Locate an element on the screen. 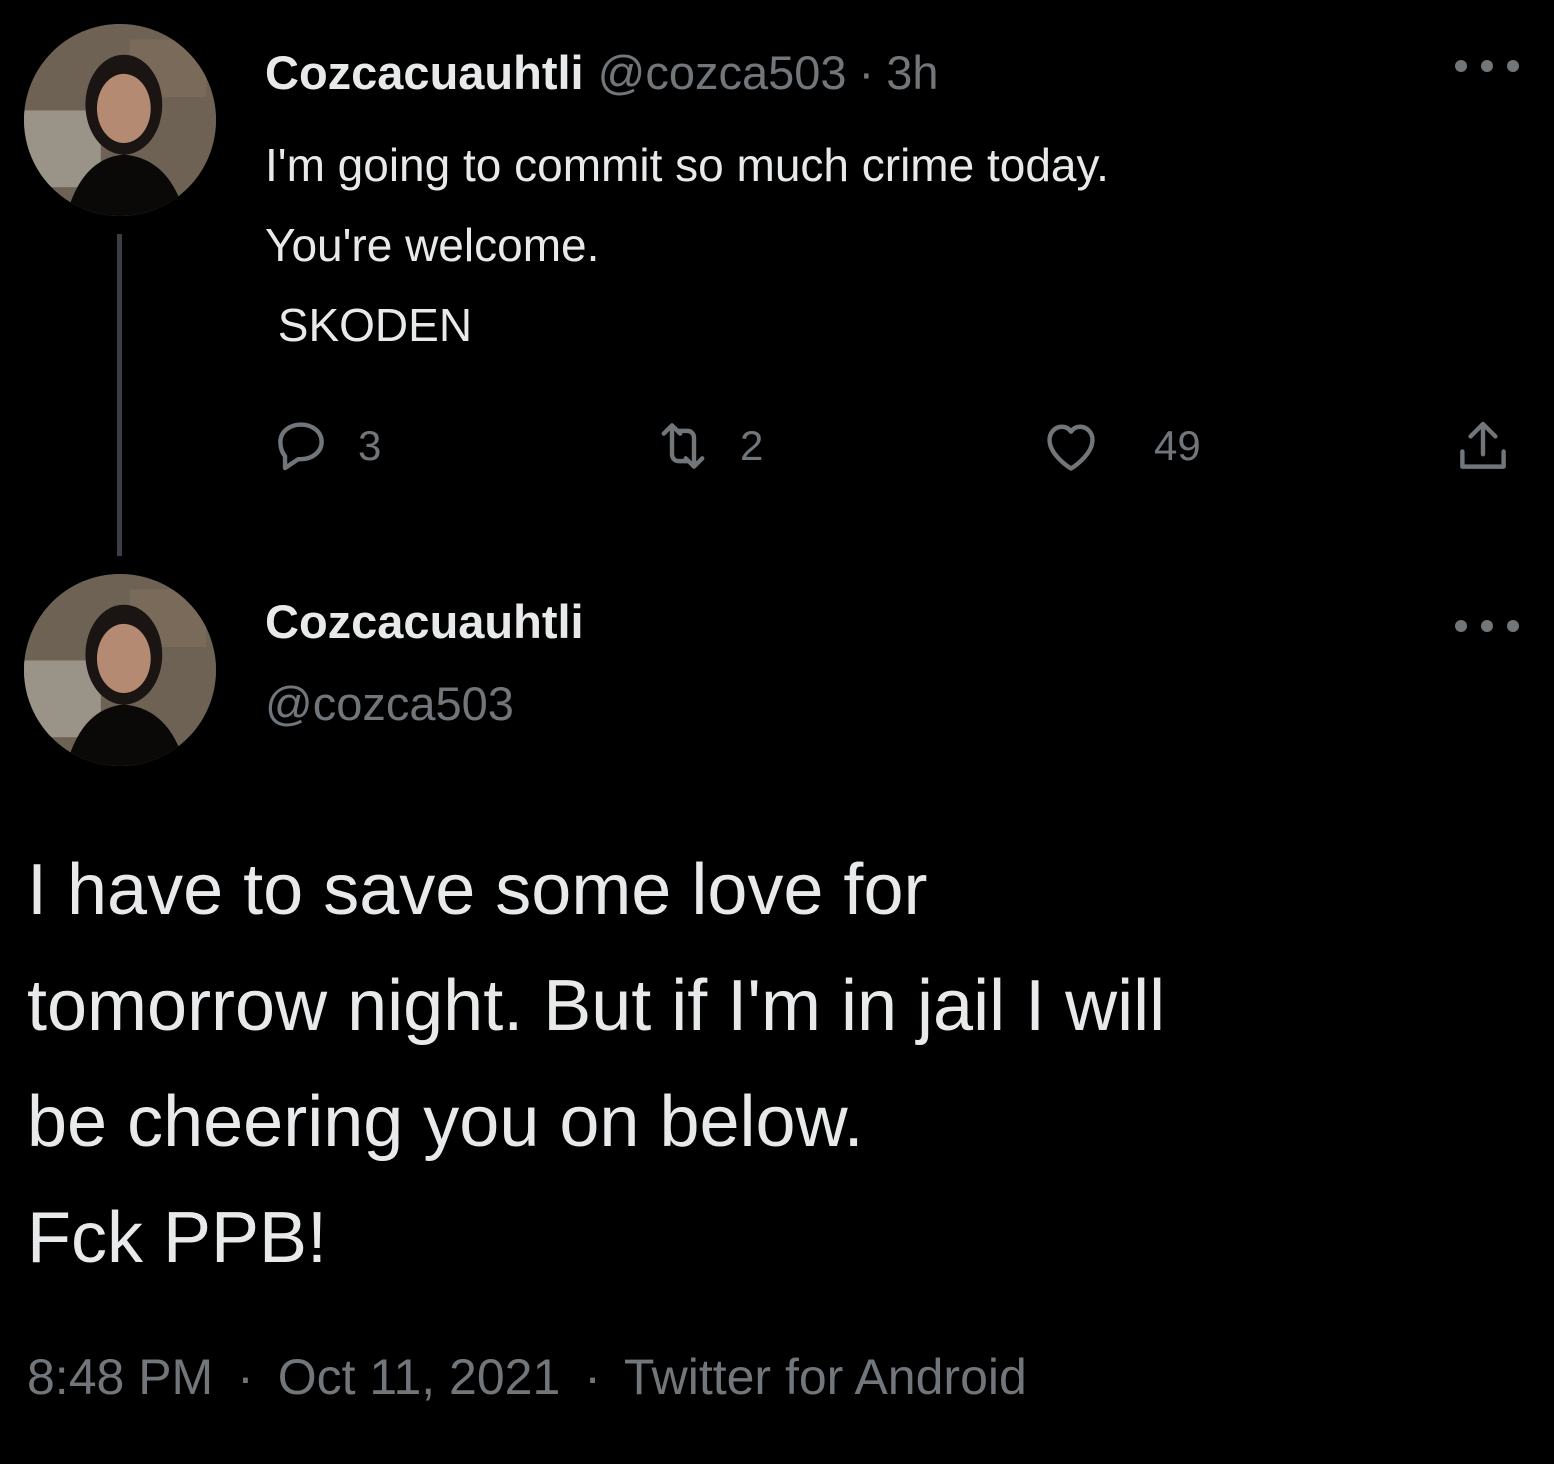 Image resolution: width=1554 pixels, height=1464 pixels. retweet-icon is located at coordinates (683, 446).